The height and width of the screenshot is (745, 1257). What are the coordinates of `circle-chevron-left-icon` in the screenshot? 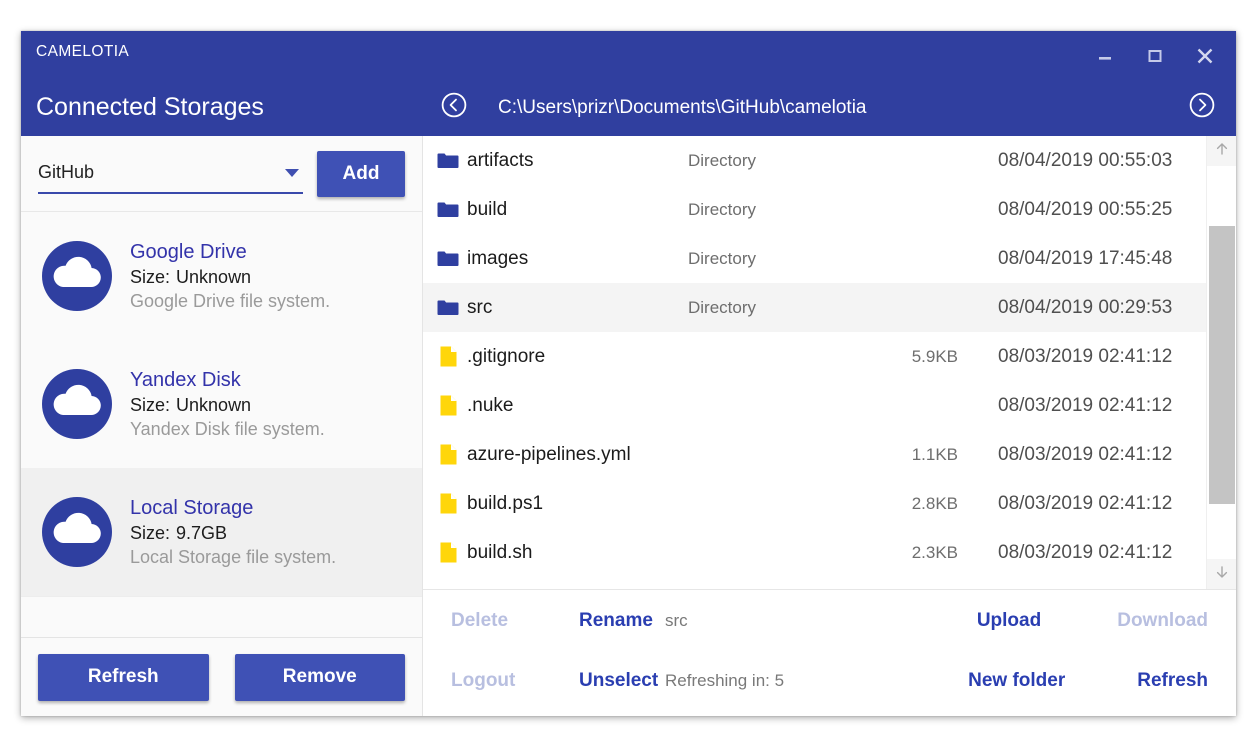 It's located at (454, 107).